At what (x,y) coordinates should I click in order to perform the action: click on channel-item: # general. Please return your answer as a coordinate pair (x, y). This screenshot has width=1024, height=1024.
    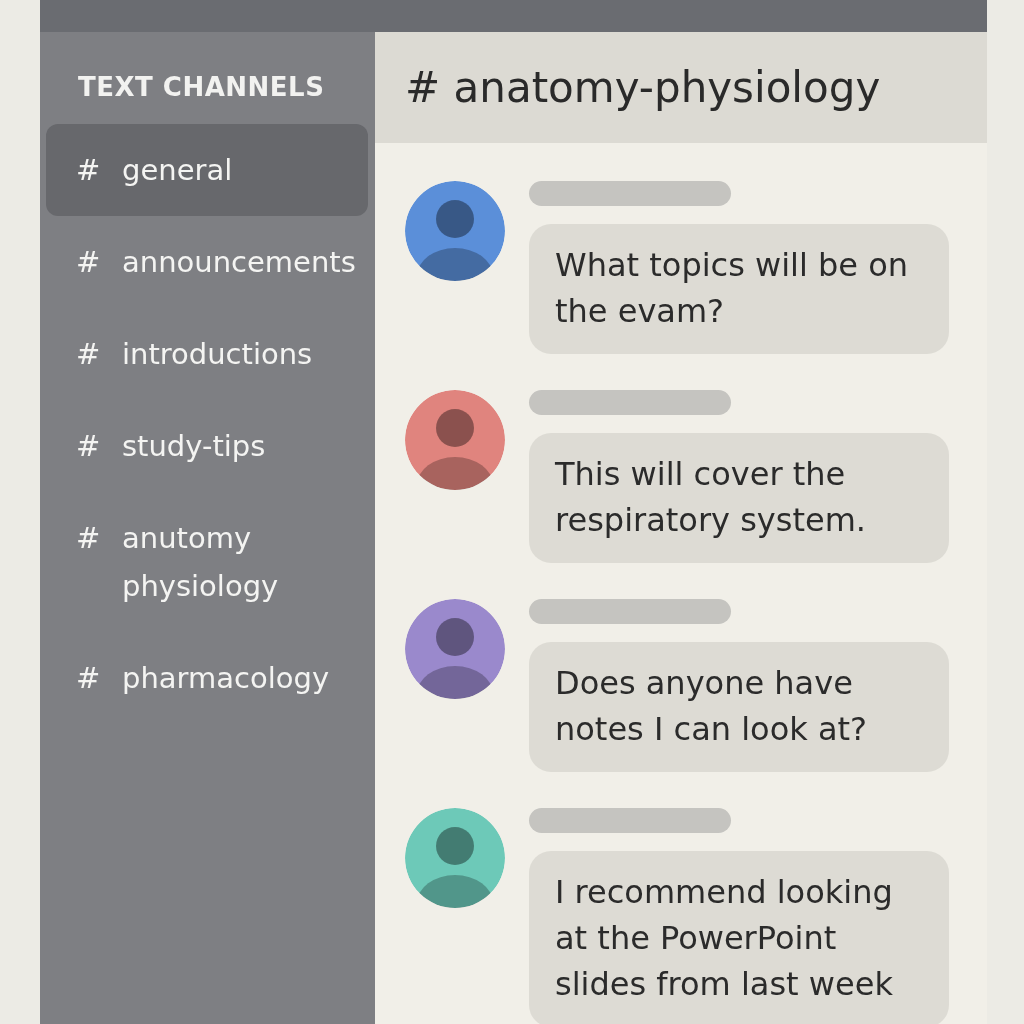
    Looking at the image, I should click on (207, 170).